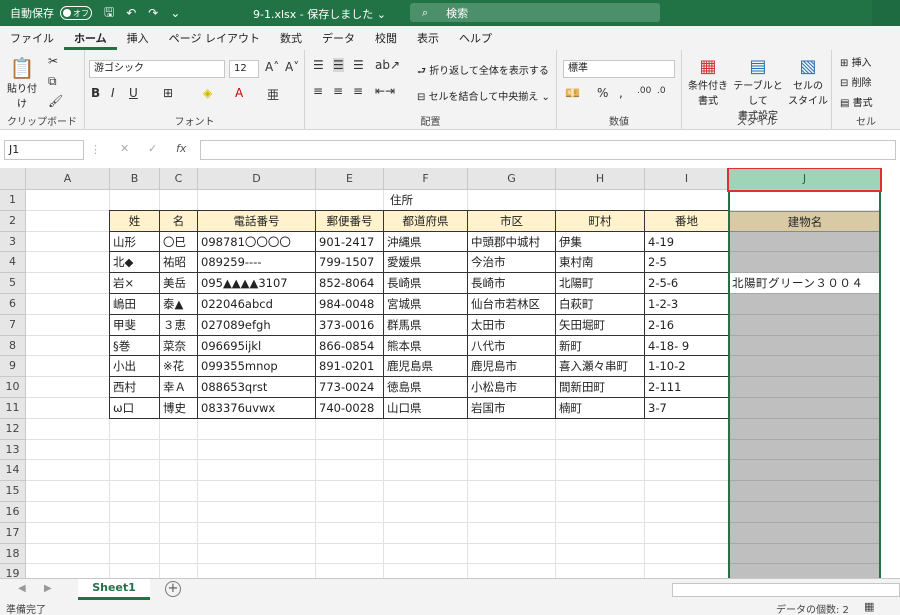  Describe the element at coordinates (805, 408) in the screenshot. I see `cell-j11` at that location.